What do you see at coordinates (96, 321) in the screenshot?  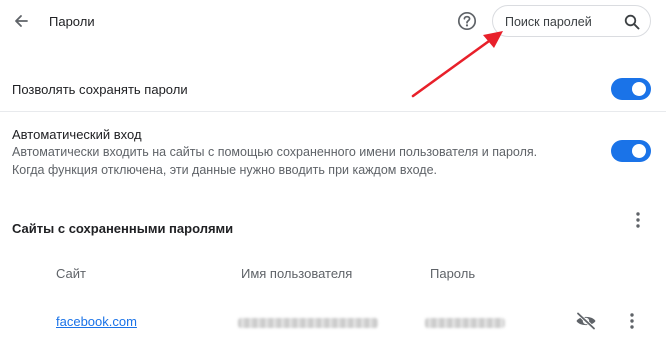 I see `site-link: facebook.com` at bounding box center [96, 321].